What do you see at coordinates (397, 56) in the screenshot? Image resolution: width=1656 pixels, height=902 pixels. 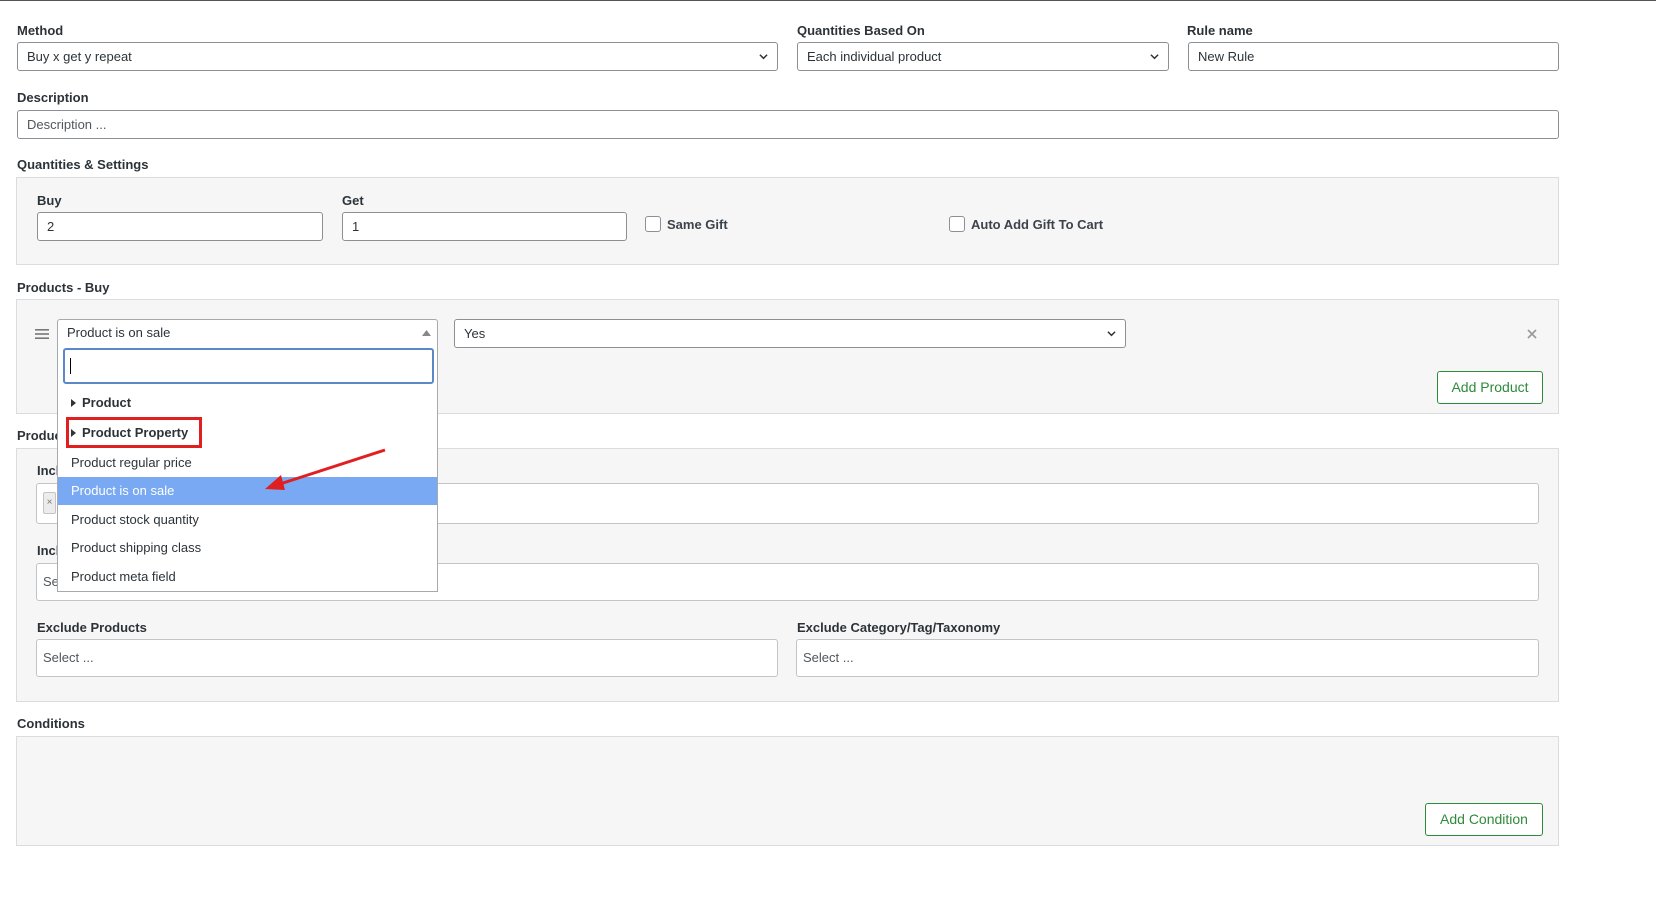 I see `method-select: Buy x get y repeat` at bounding box center [397, 56].